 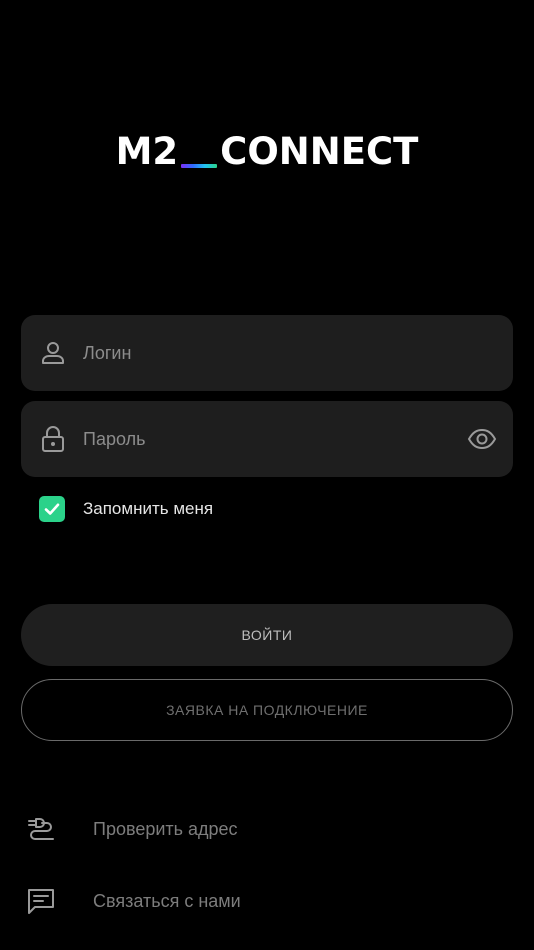 I want to click on check-address-link: Проверить адрес, so click(x=132, y=829).